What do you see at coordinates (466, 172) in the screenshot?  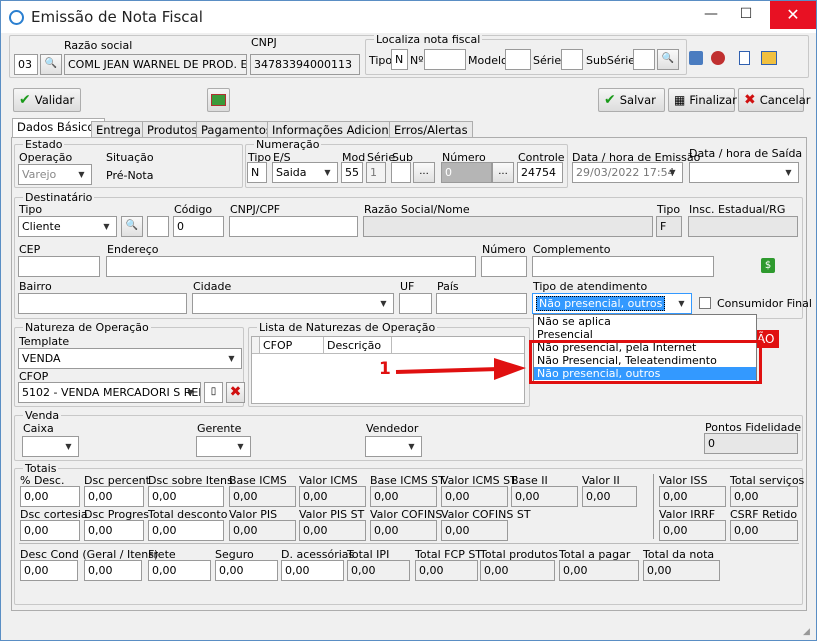 I see `numero-input: 0` at bounding box center [466, 172].